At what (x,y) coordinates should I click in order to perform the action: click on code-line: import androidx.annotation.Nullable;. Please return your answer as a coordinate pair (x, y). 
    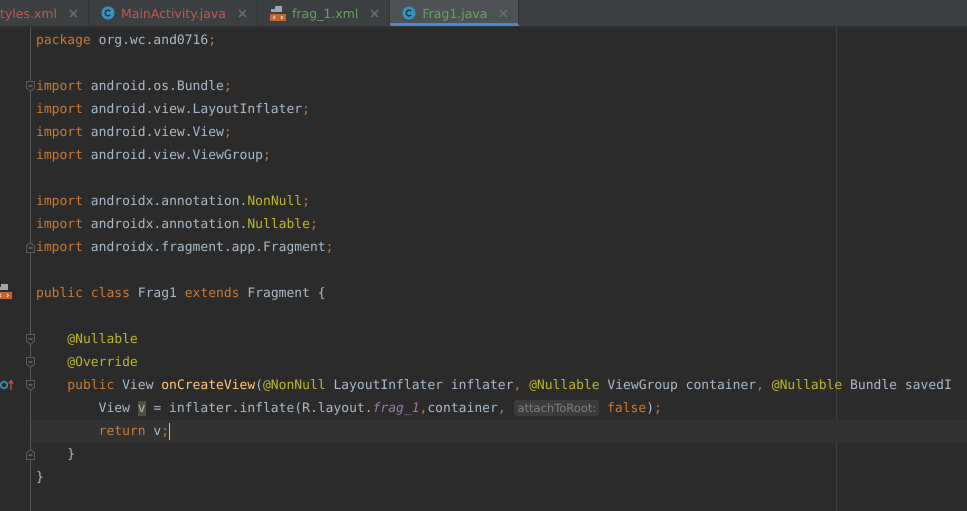
    Looking at the image, I should click on (177, 224).